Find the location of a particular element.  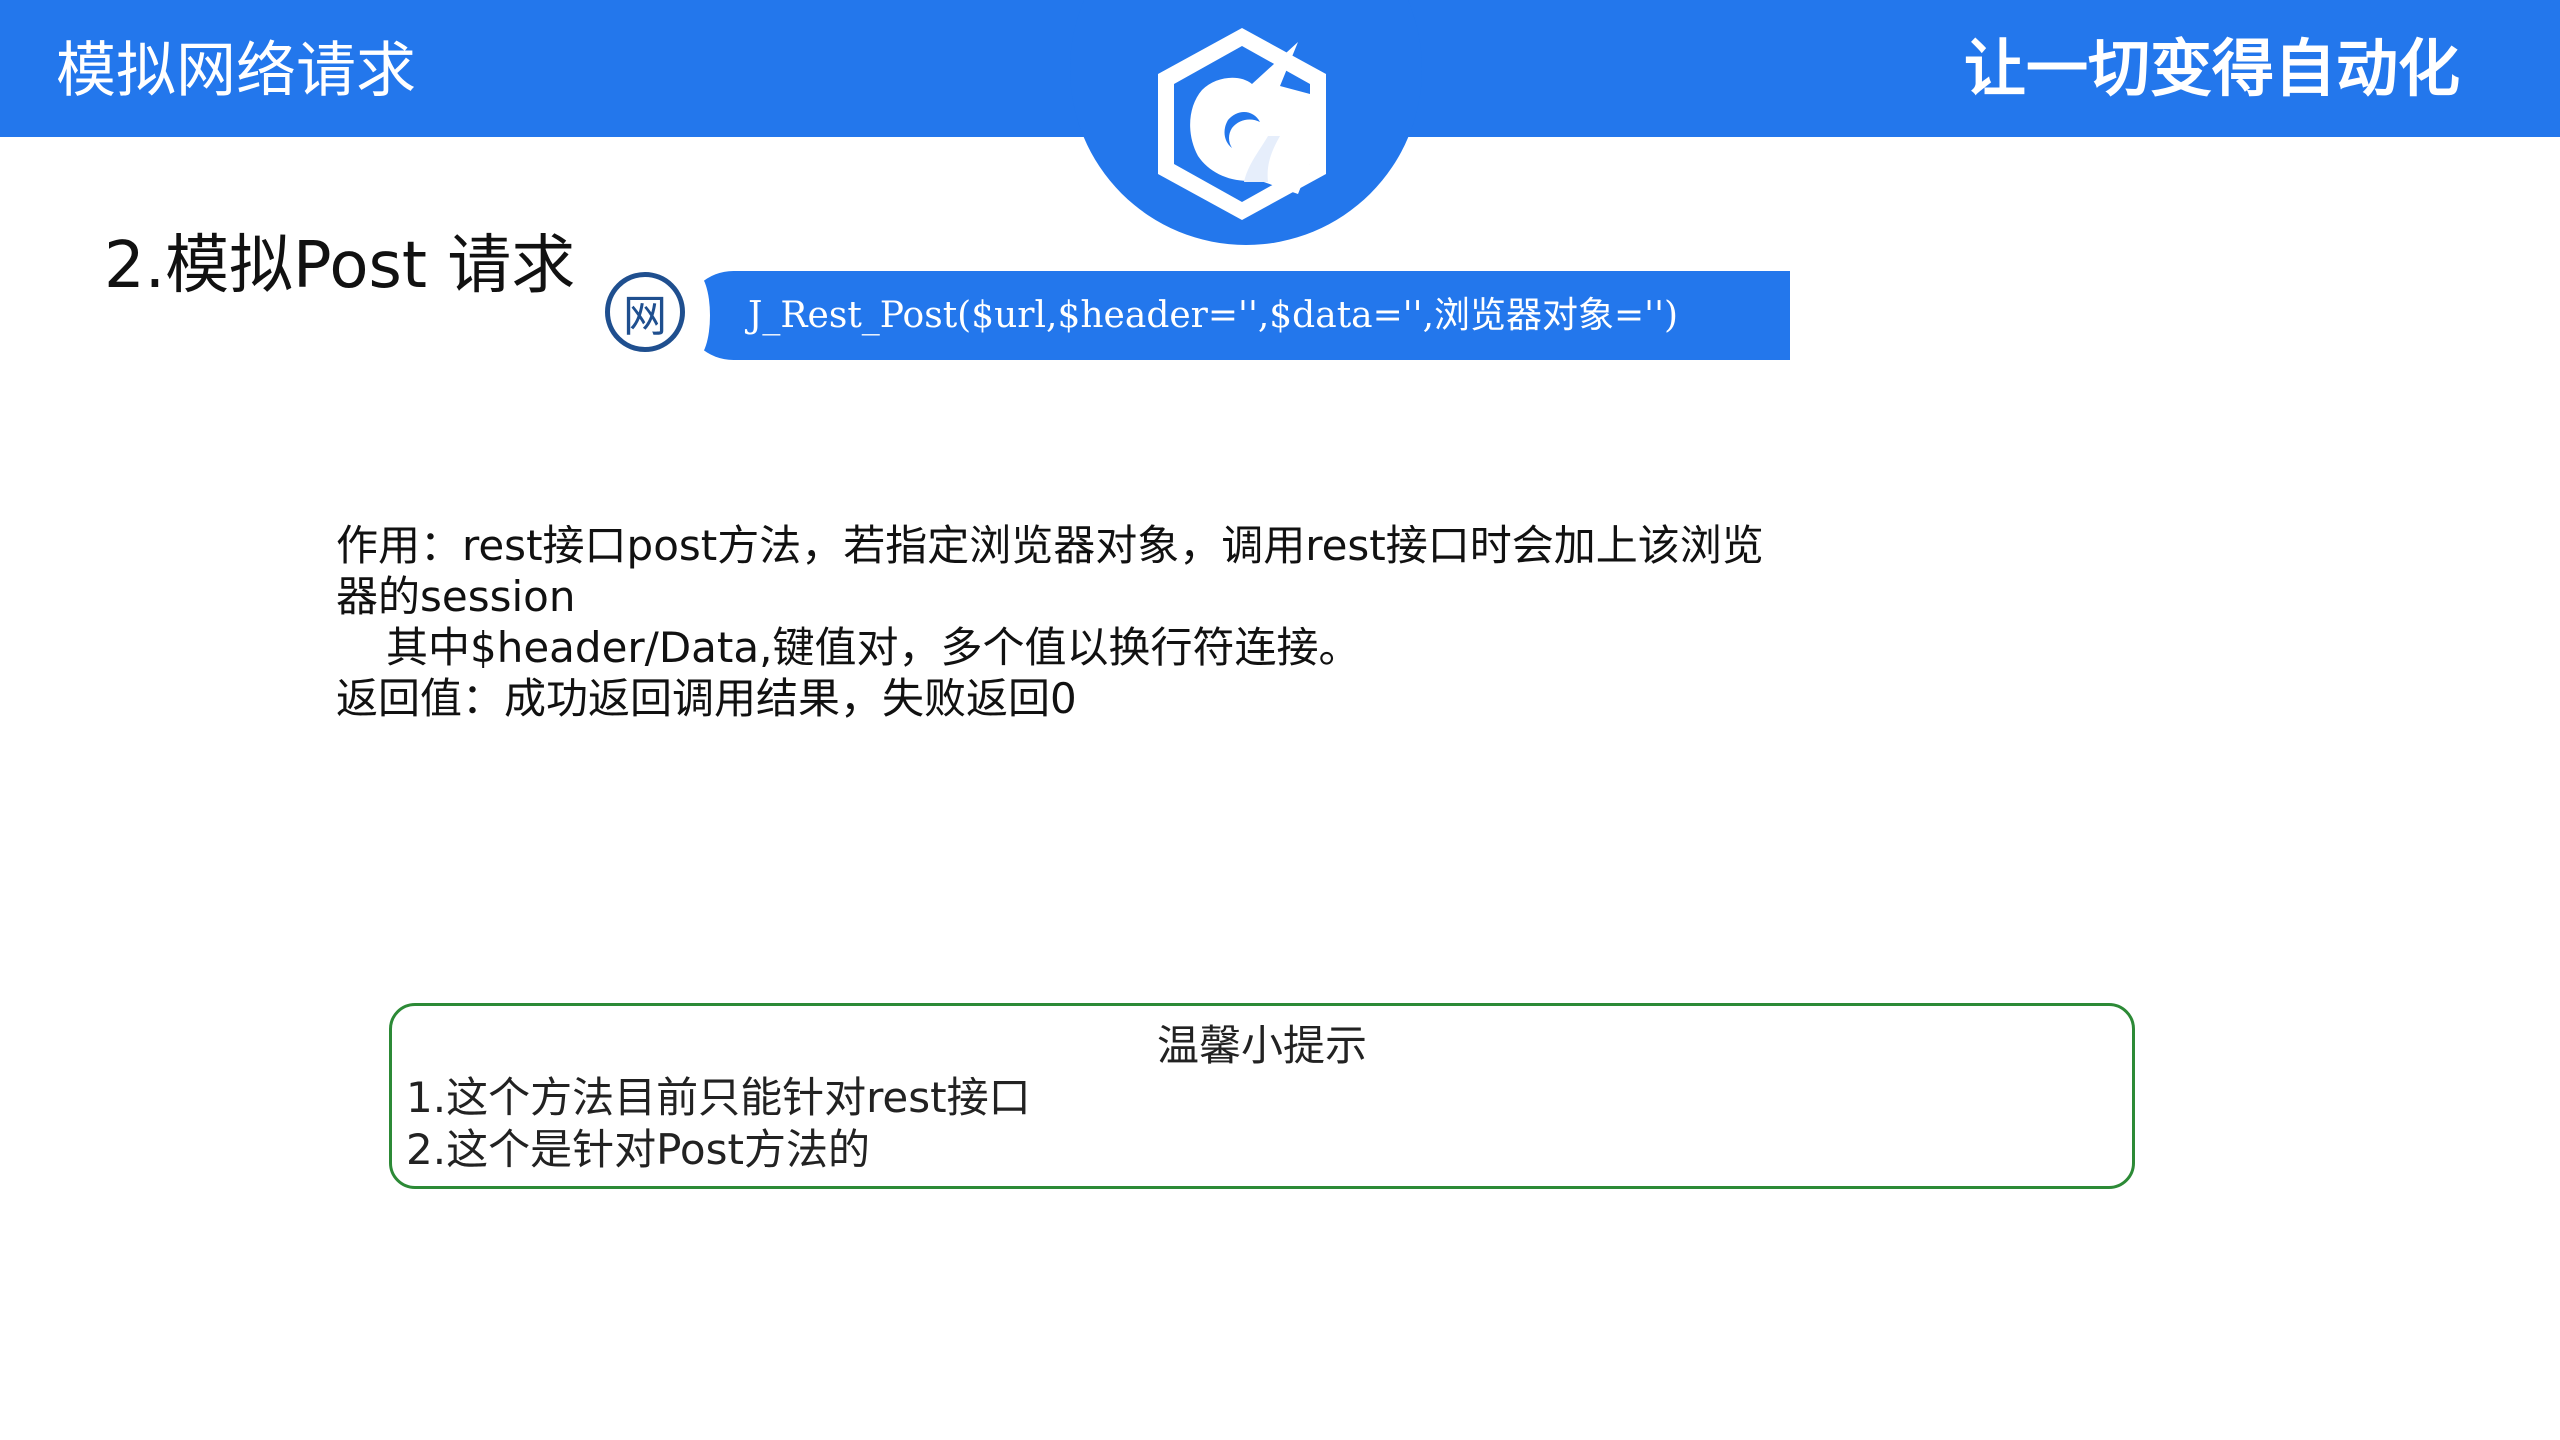

description-line: 器的session is located at coordinates (456, 596).